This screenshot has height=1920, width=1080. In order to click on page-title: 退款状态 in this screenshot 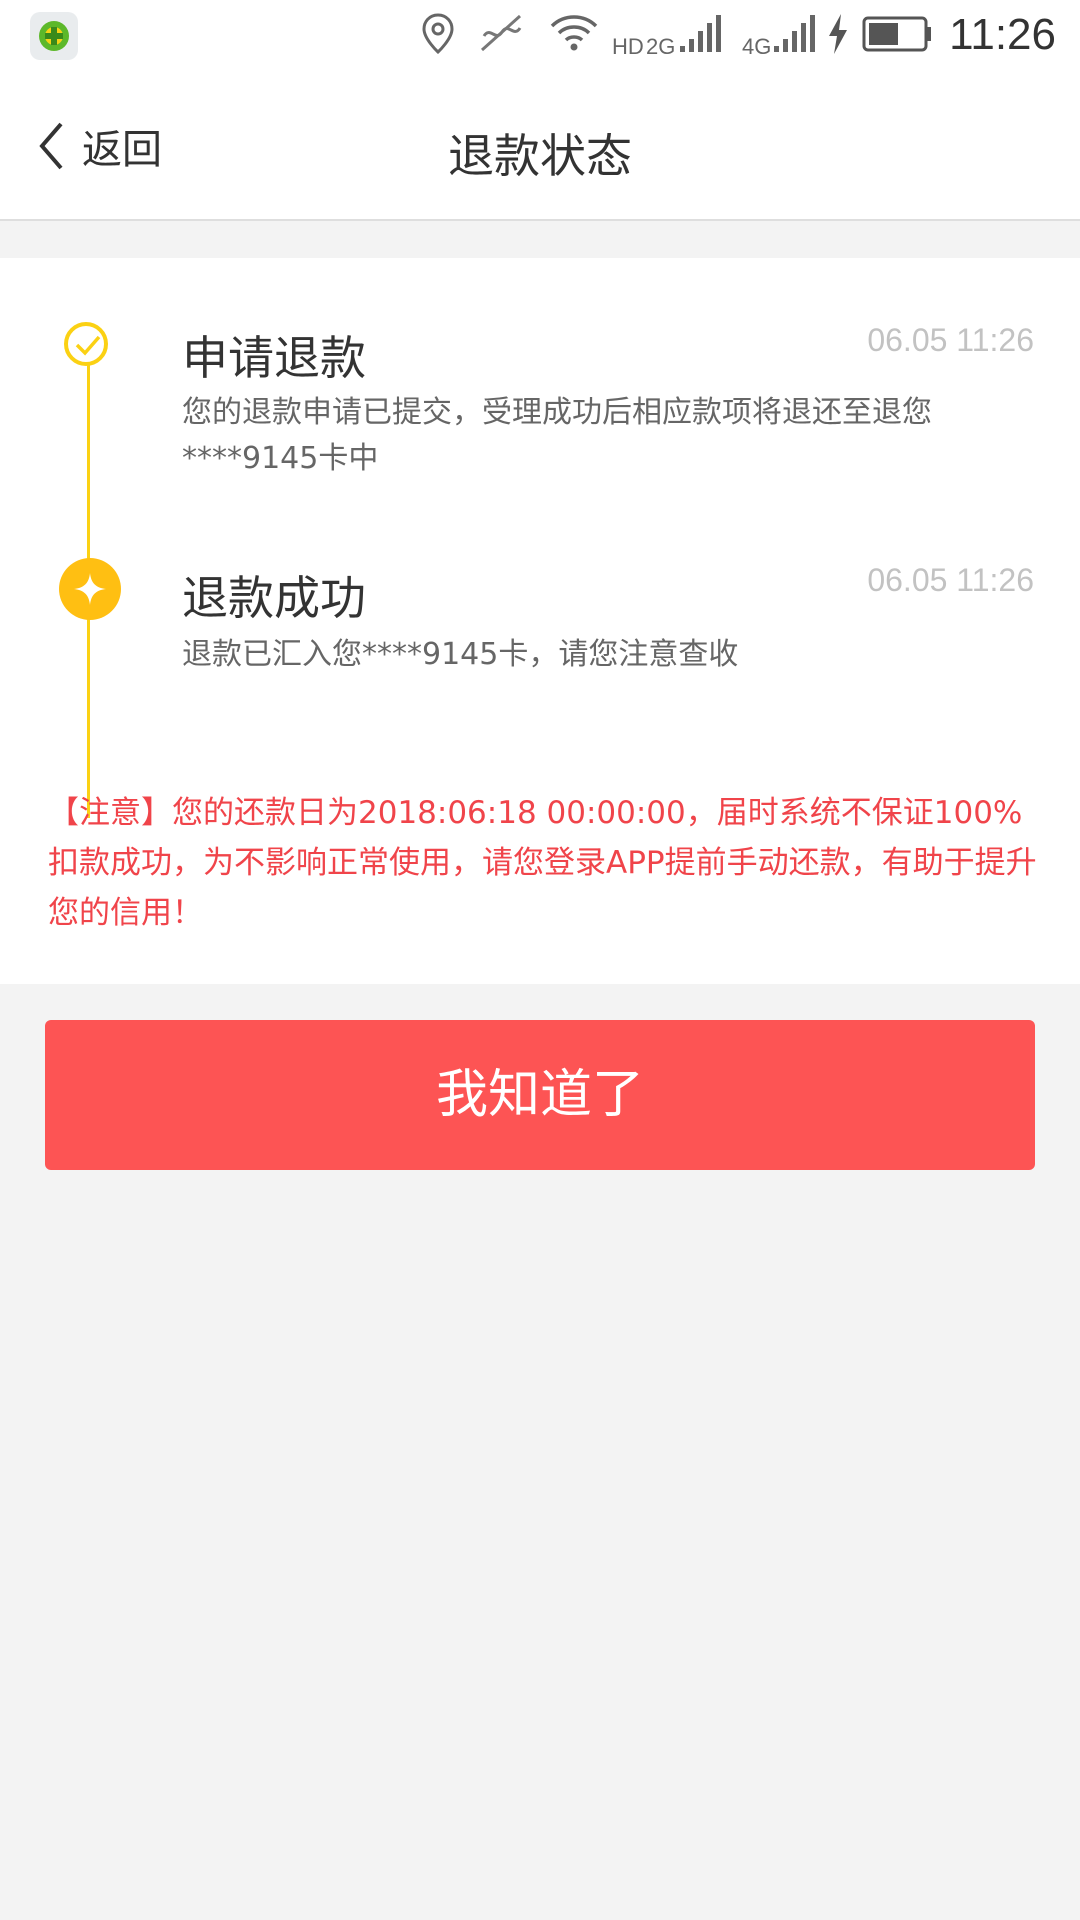, I will do `click(540, 156)`.